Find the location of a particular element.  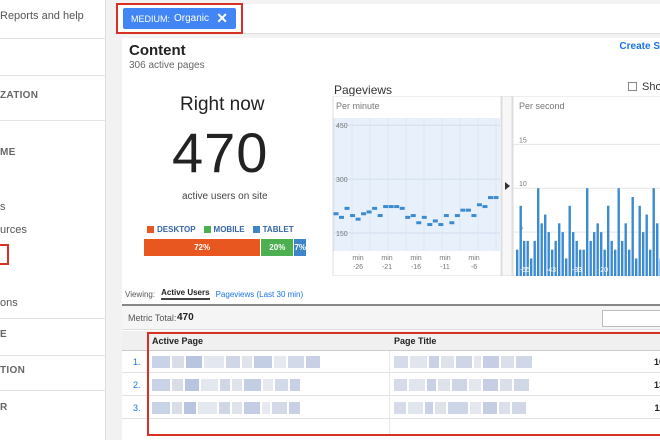

sidebar-item: s is located at coordinates (3, 207).